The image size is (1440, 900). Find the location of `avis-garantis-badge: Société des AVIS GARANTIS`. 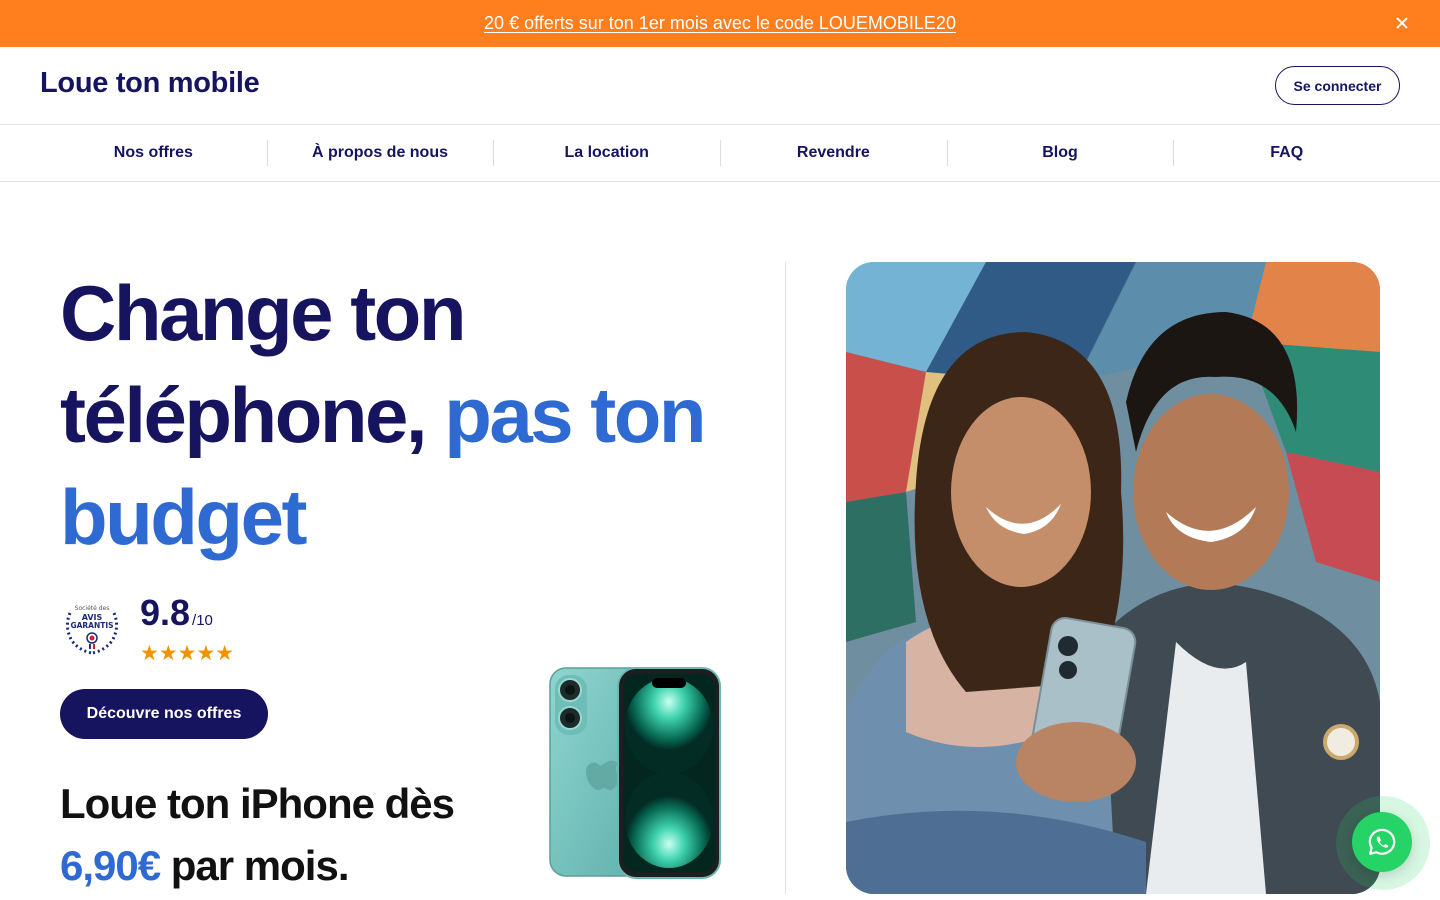

avis-garantis-badge: Société des AVIS GARANTIS is located at coordinates (92, 625).